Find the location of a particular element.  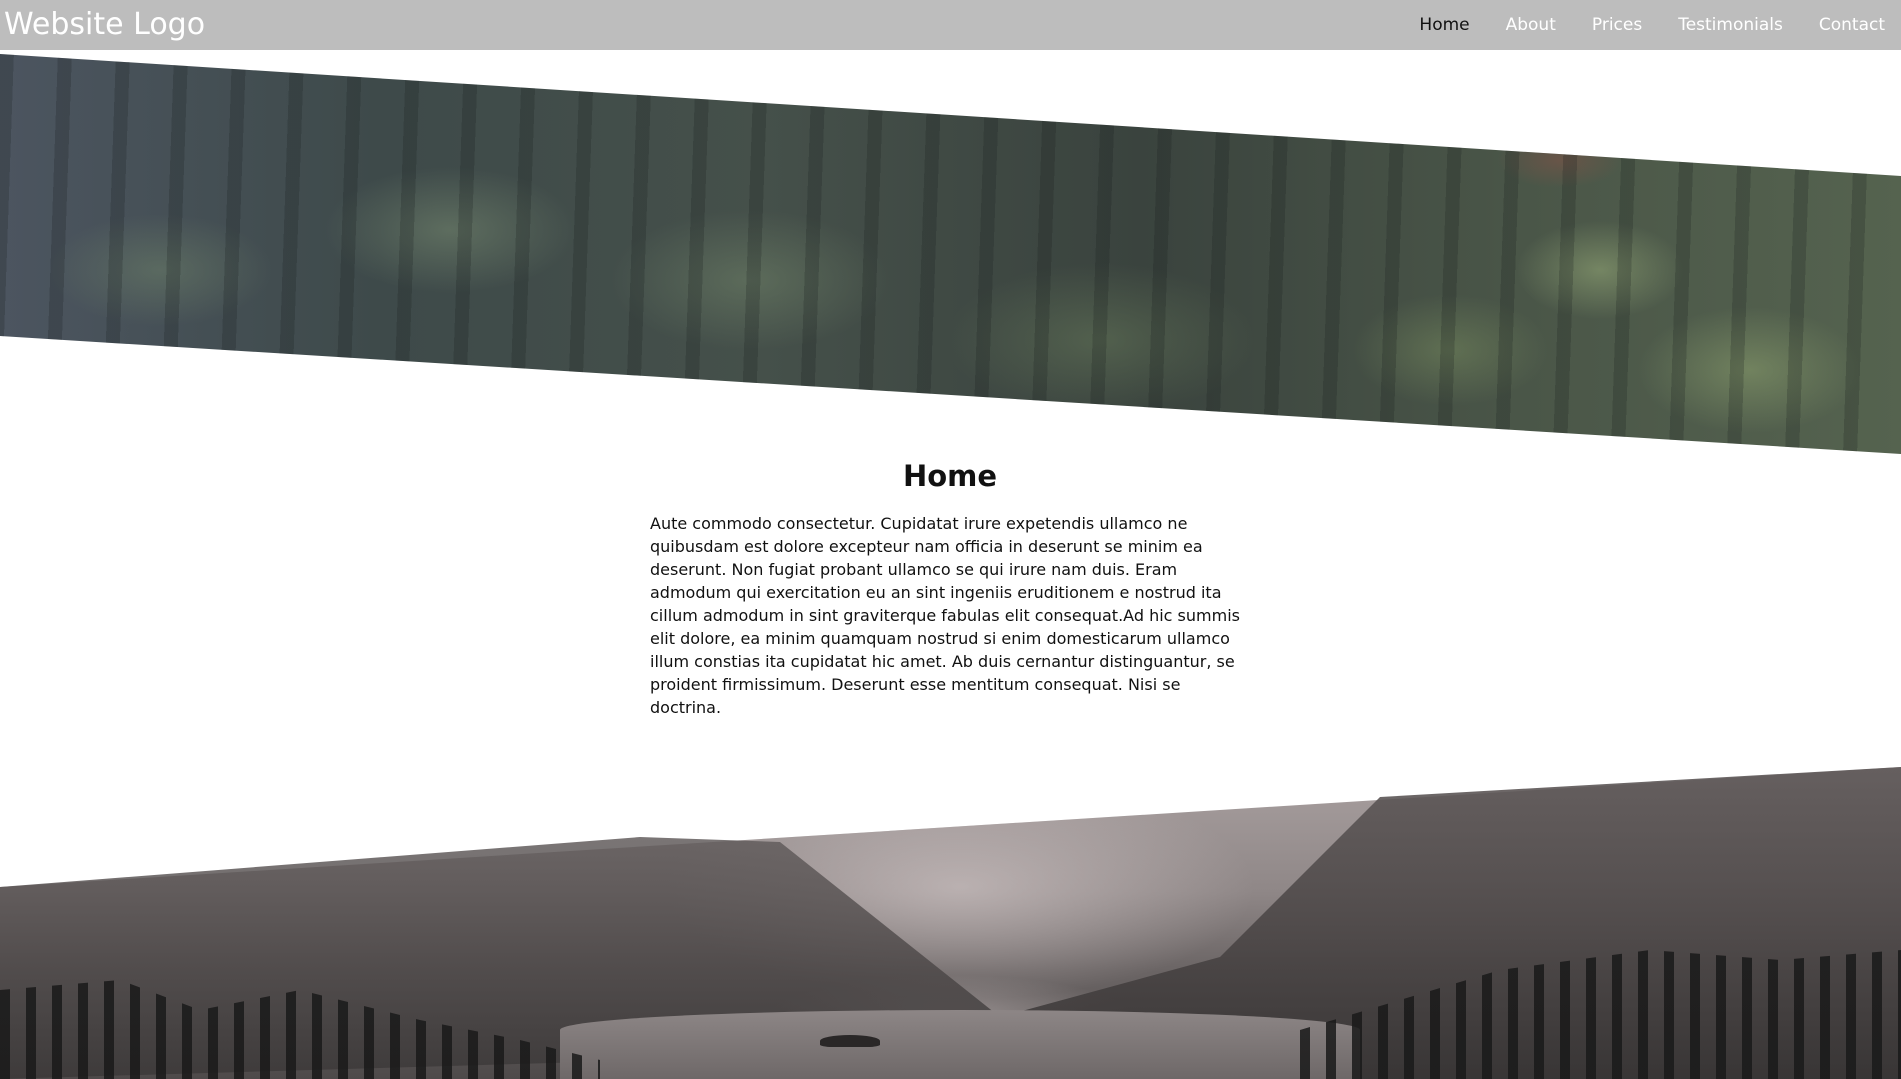

nav-item-contact: Contact is located at coordinates (1852, 25).